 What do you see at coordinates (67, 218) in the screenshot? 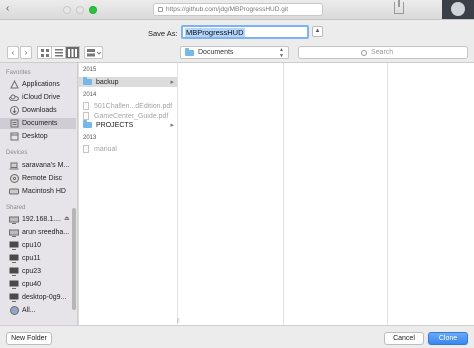
I see `eject-icon: ⏏` at bounding box center [67, 218].